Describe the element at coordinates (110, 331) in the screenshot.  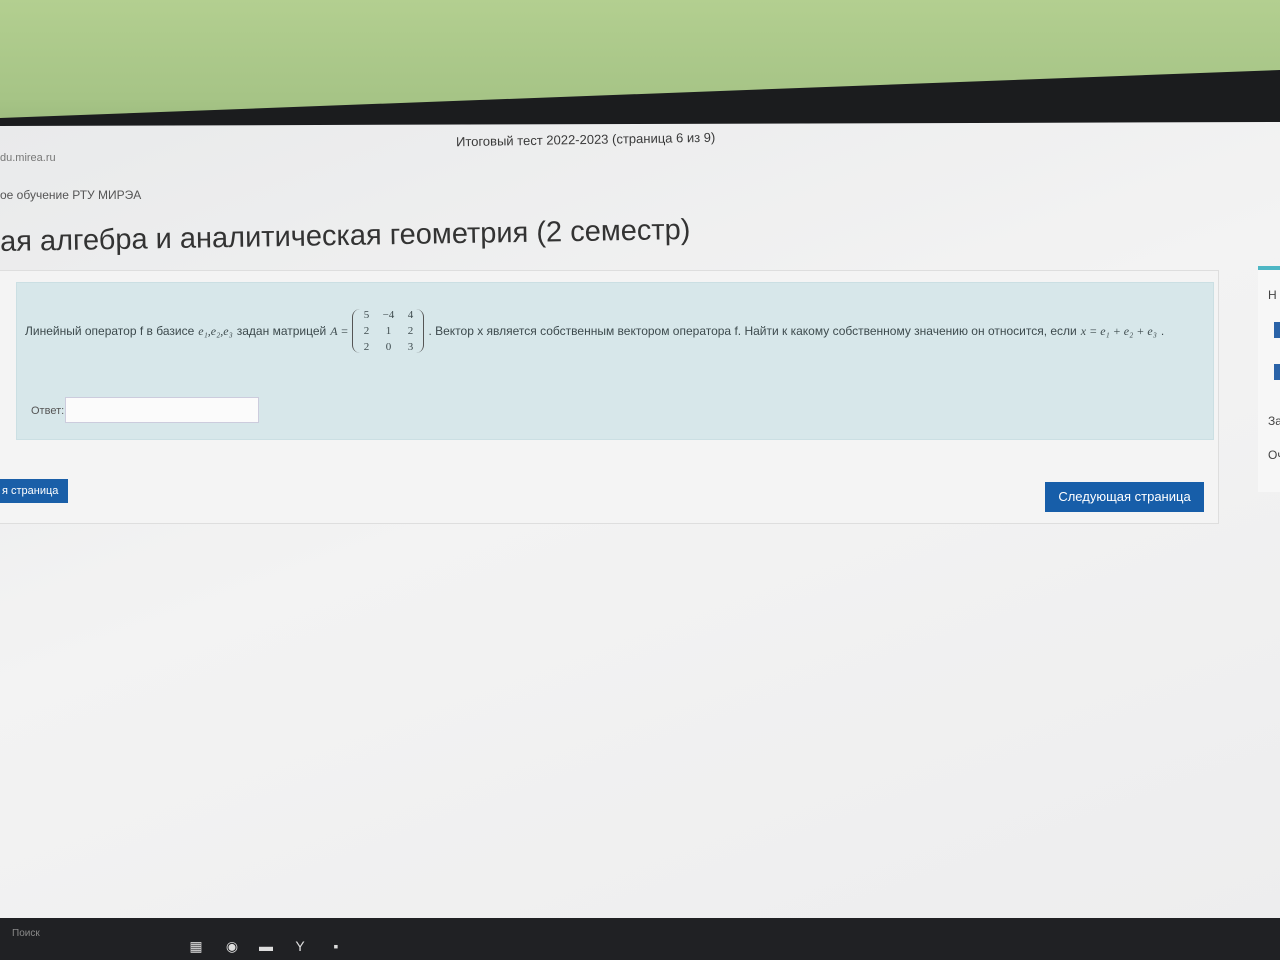
I see `question-part1: Линейный оператор f в базисе` at that location.